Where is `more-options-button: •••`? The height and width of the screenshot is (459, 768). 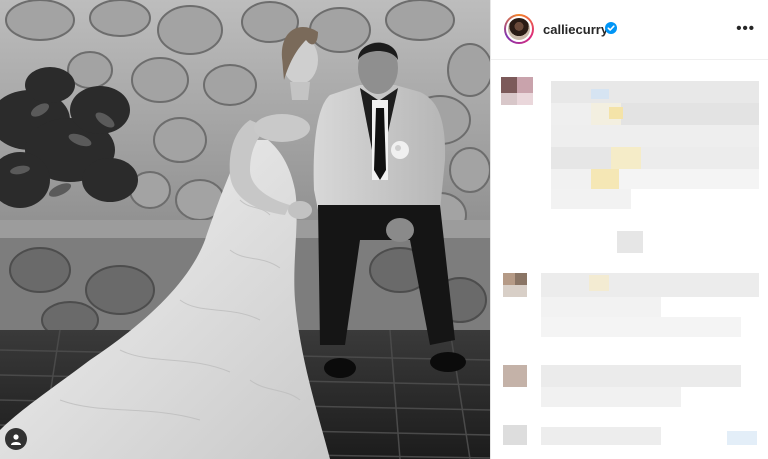
more-options-button: ••• is located at coordinates (745, 28).